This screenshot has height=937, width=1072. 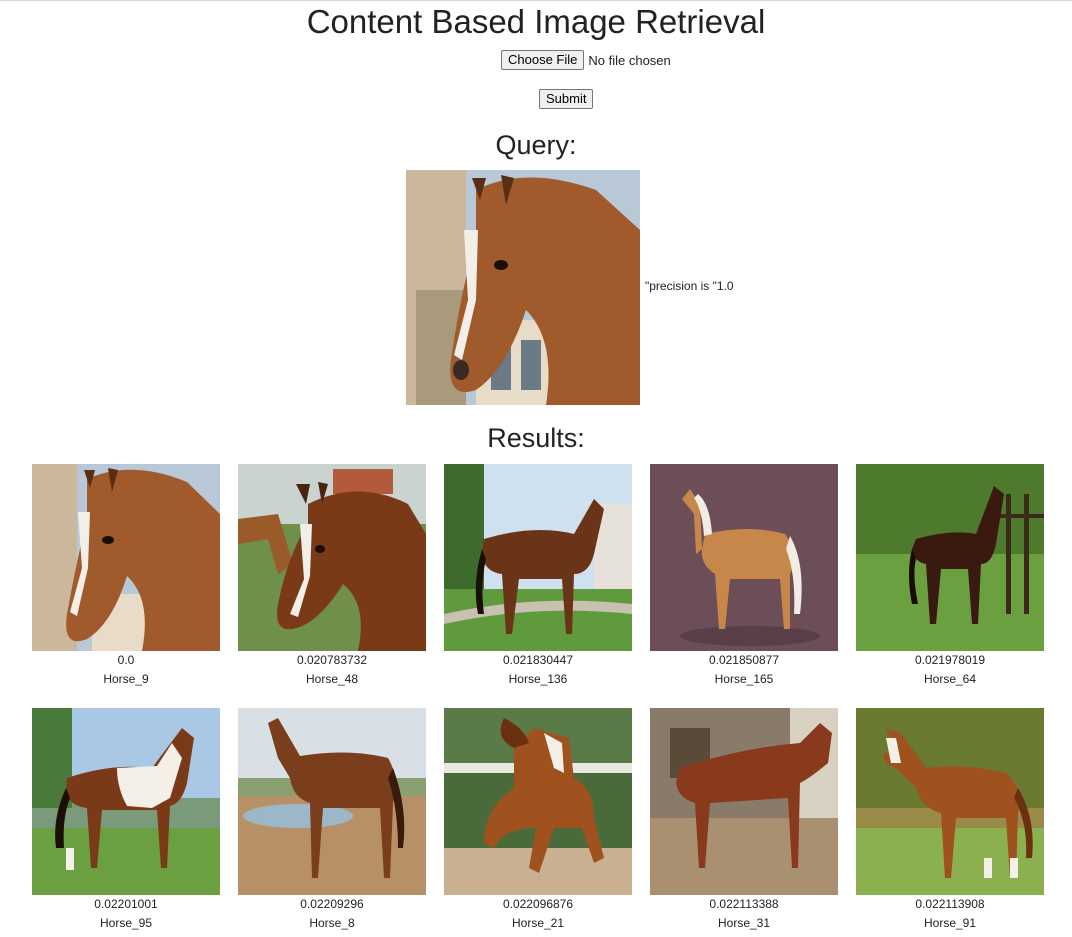 I want to click on result-score: 0.021830447, so click(x=538, y=660).